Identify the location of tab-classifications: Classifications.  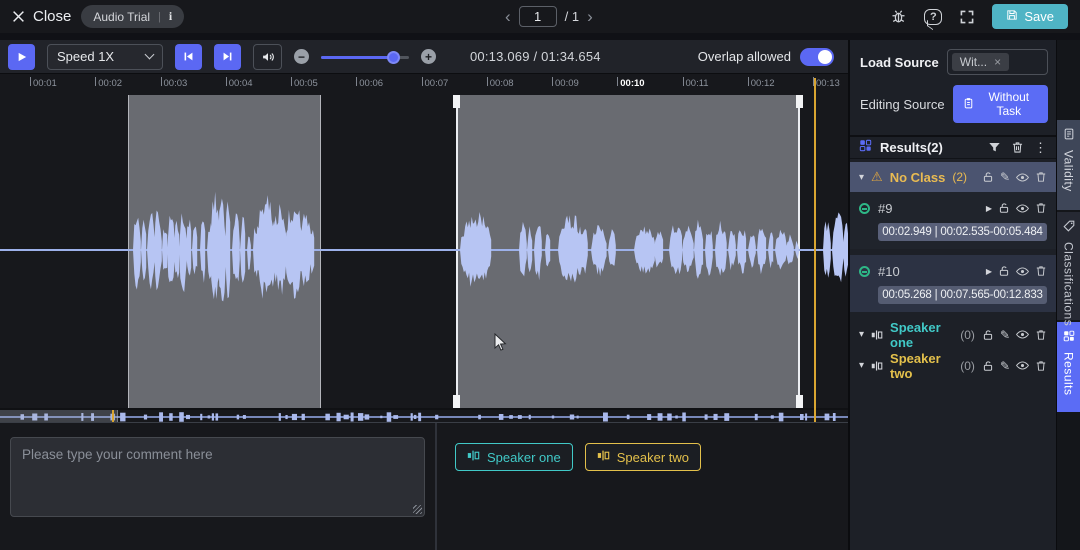
(1068, 269).